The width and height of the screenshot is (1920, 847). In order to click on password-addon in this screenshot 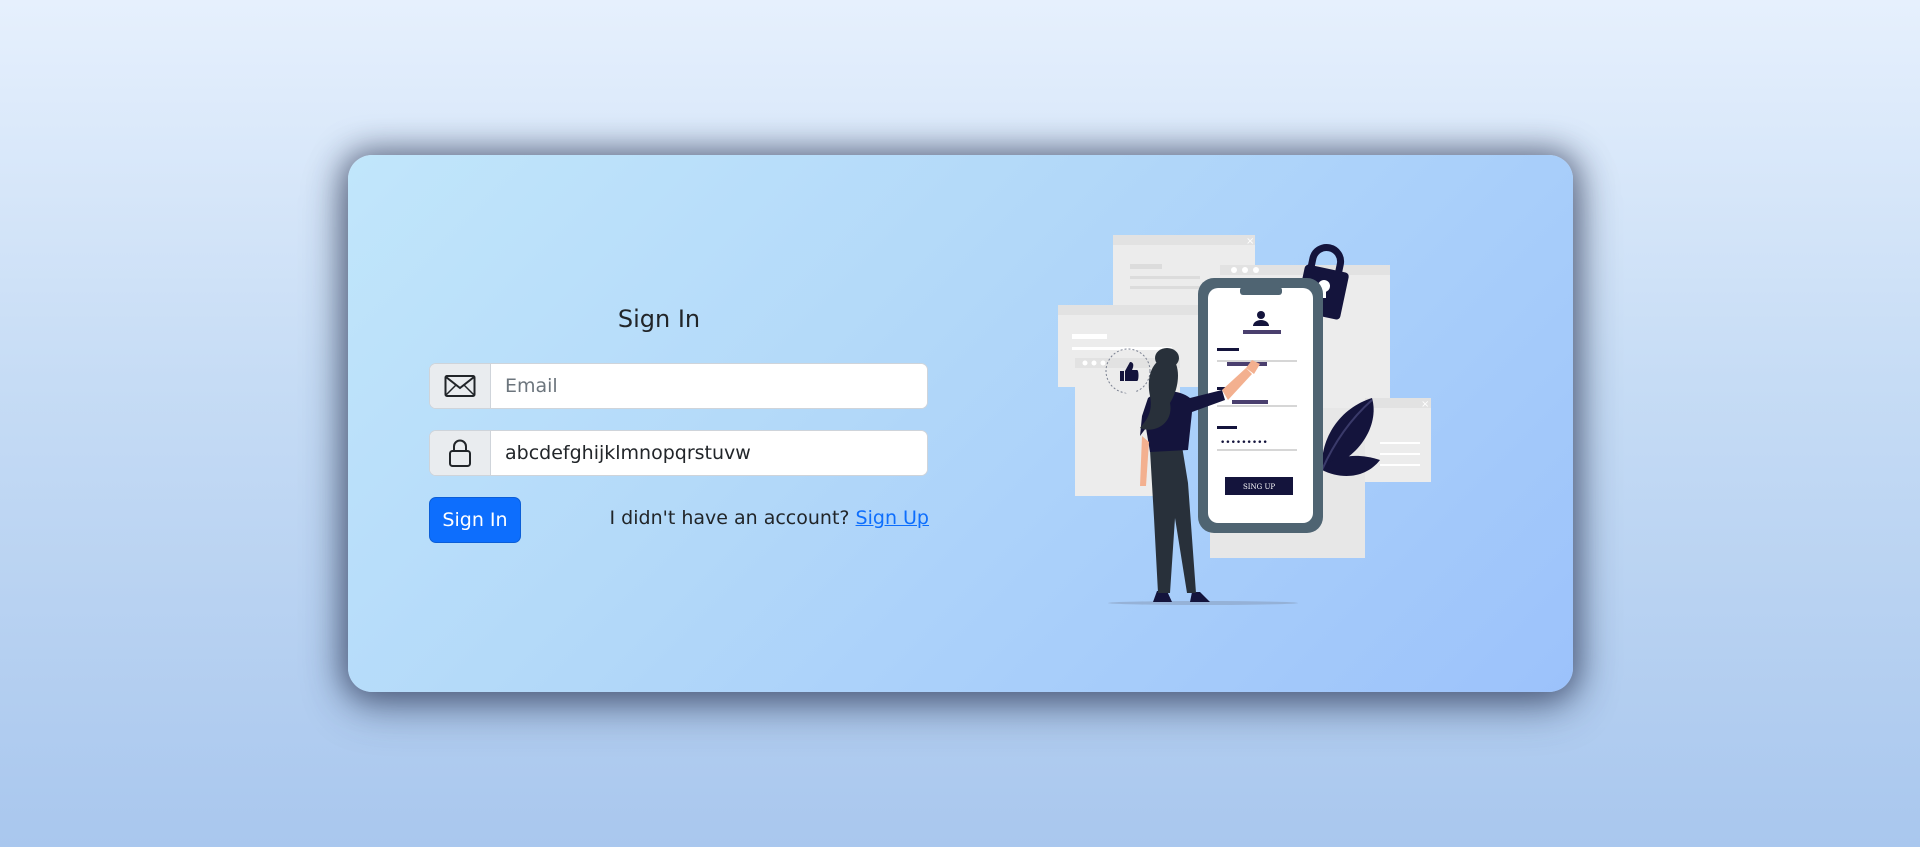, I will do `click(460, 453)`.